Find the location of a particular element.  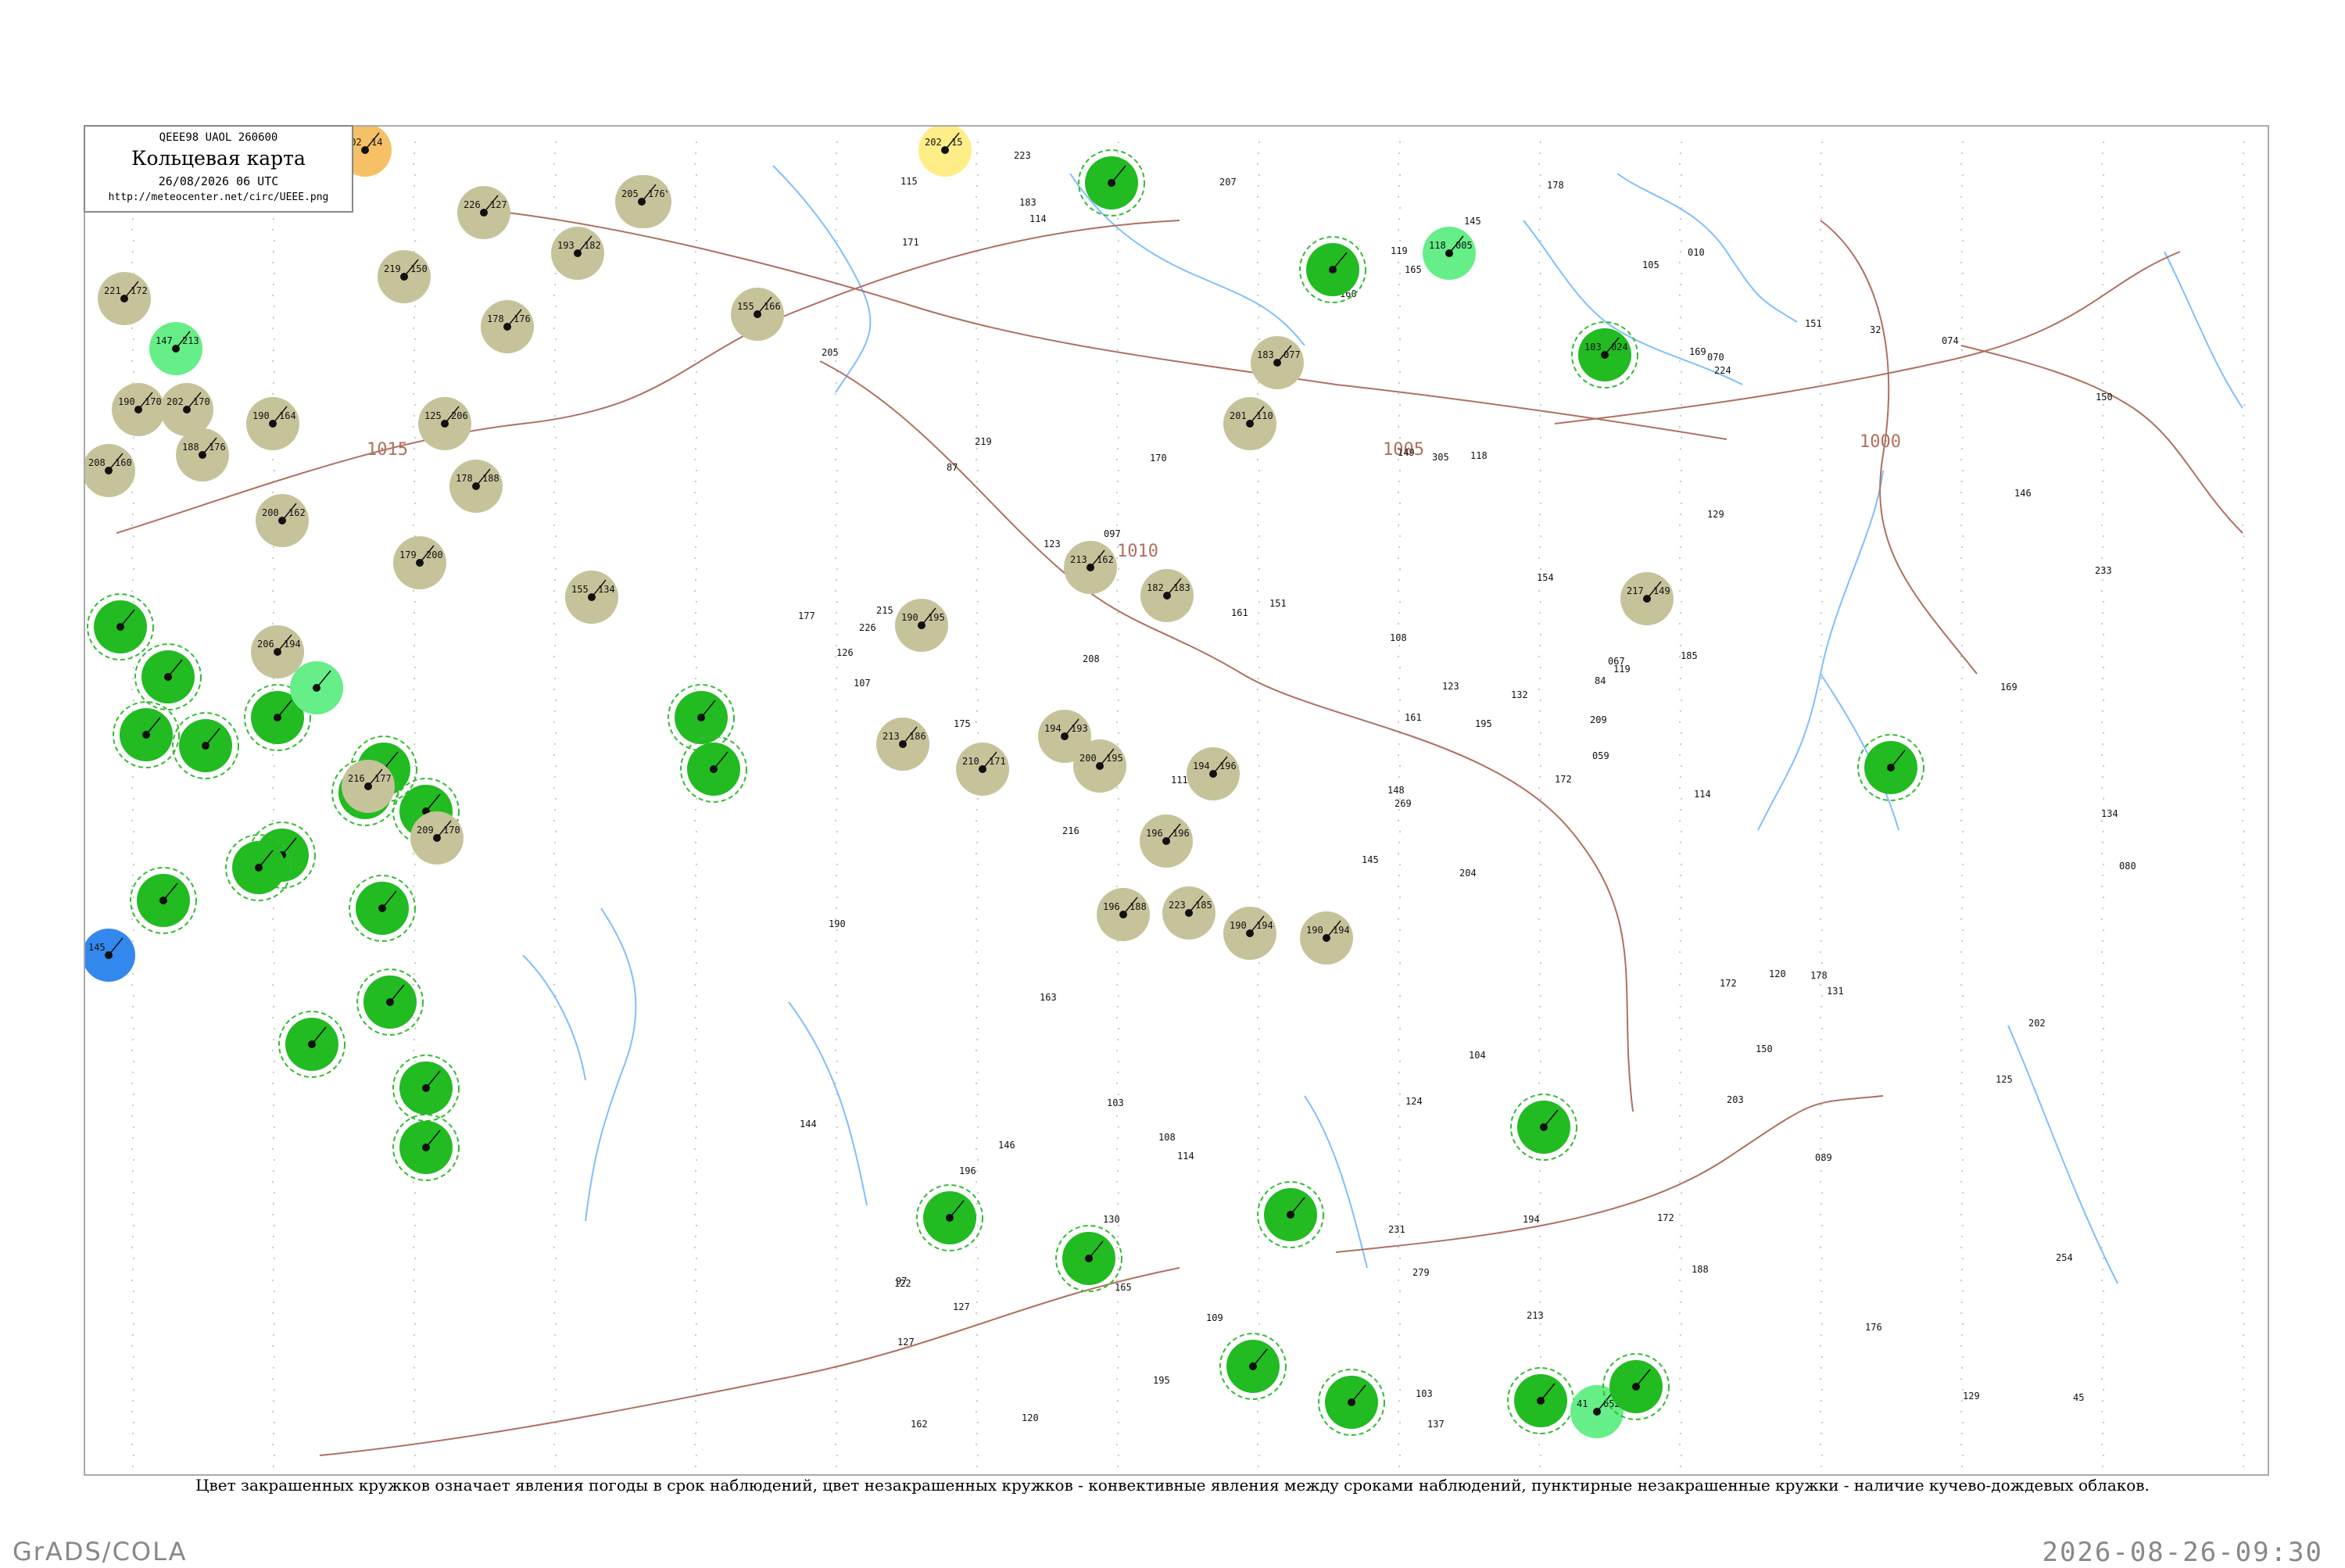

map-value-label: 145 is located at coordinates (1370, 859).